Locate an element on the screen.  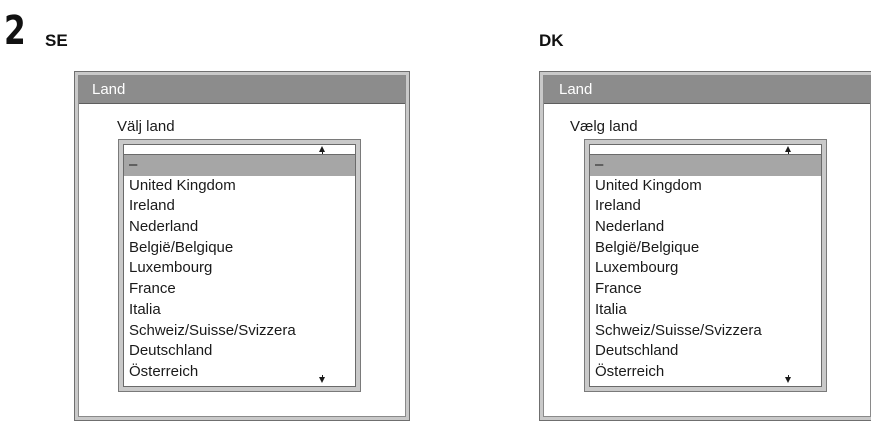
select-country-label: Vælg land is located at coordinates (604, 126).